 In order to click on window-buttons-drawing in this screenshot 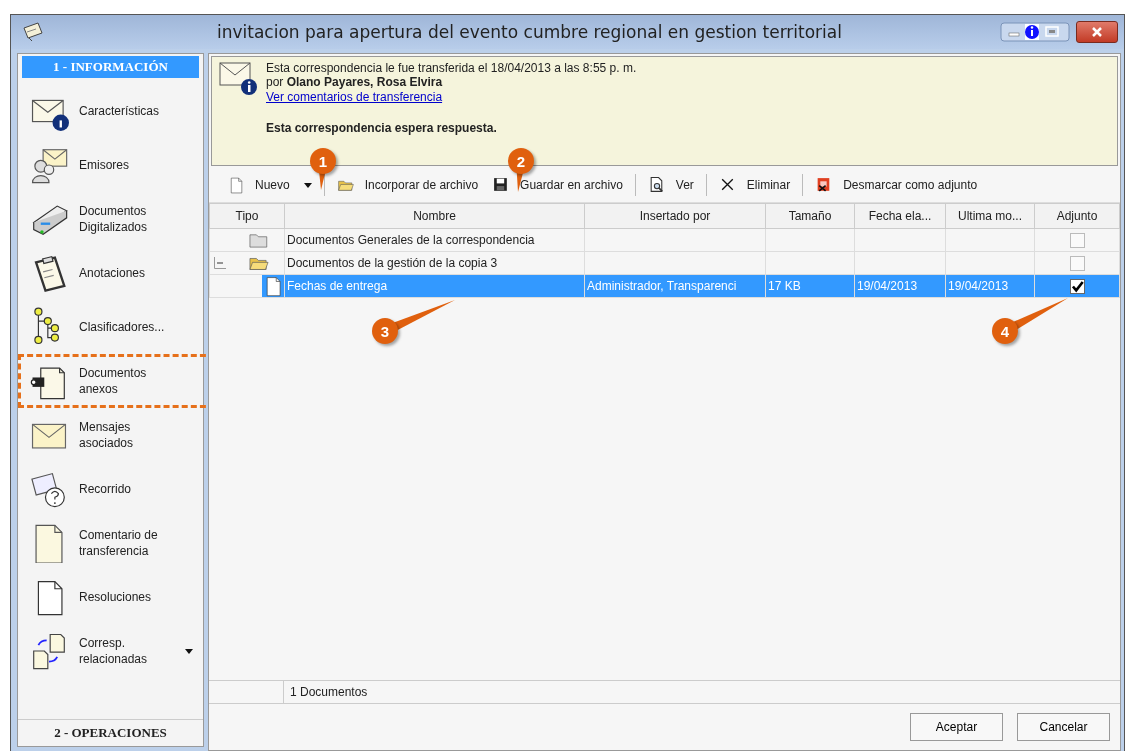, I will do `click(1035, 32)`.